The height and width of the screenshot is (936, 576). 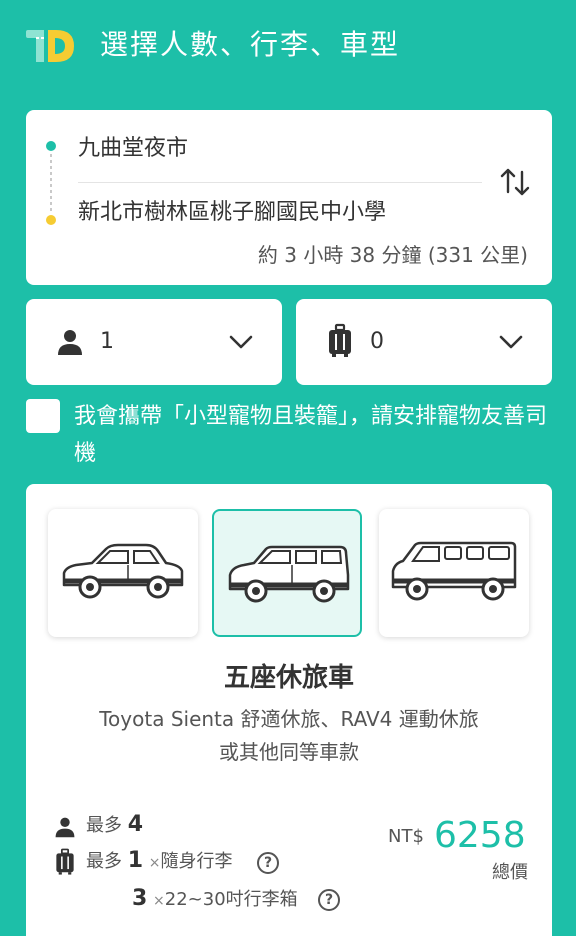 I want to click on passenger-selector: 1, so click(x=154, y=342).